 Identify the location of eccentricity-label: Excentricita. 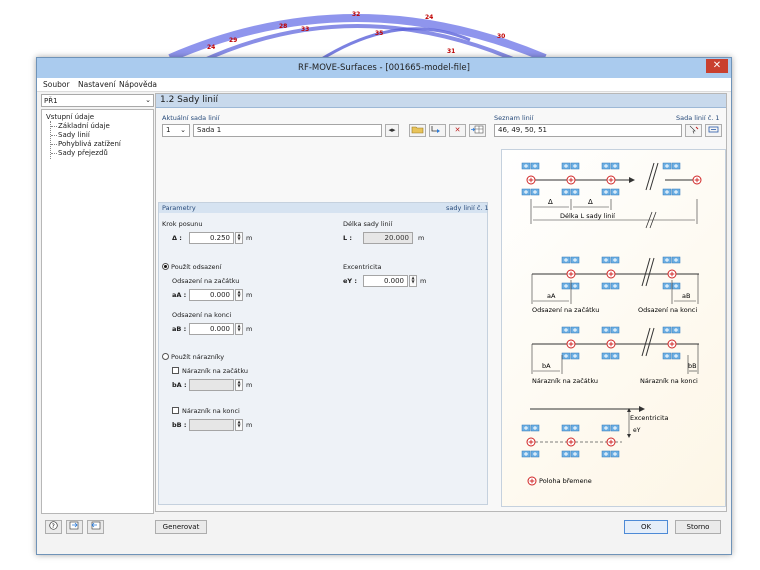
(362, 267).